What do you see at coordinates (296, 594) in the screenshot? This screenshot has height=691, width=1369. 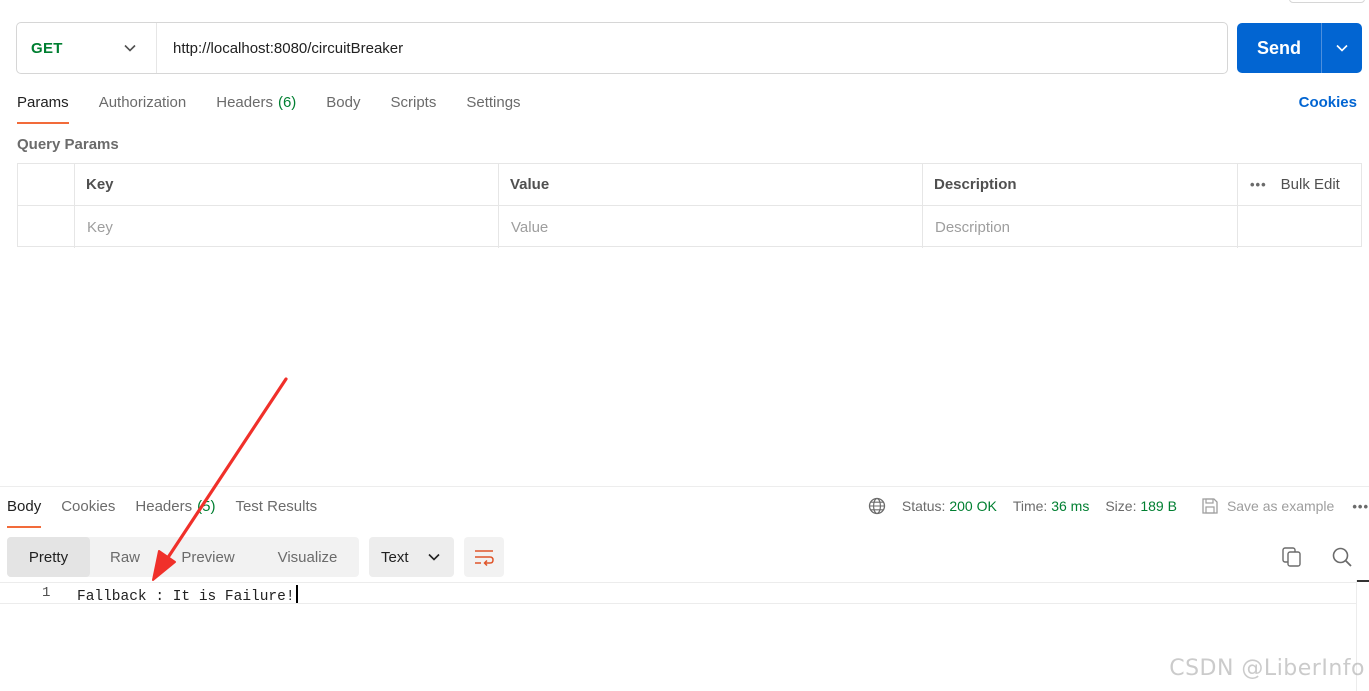 I see `text-cursor` at bounding box center [296, 594].